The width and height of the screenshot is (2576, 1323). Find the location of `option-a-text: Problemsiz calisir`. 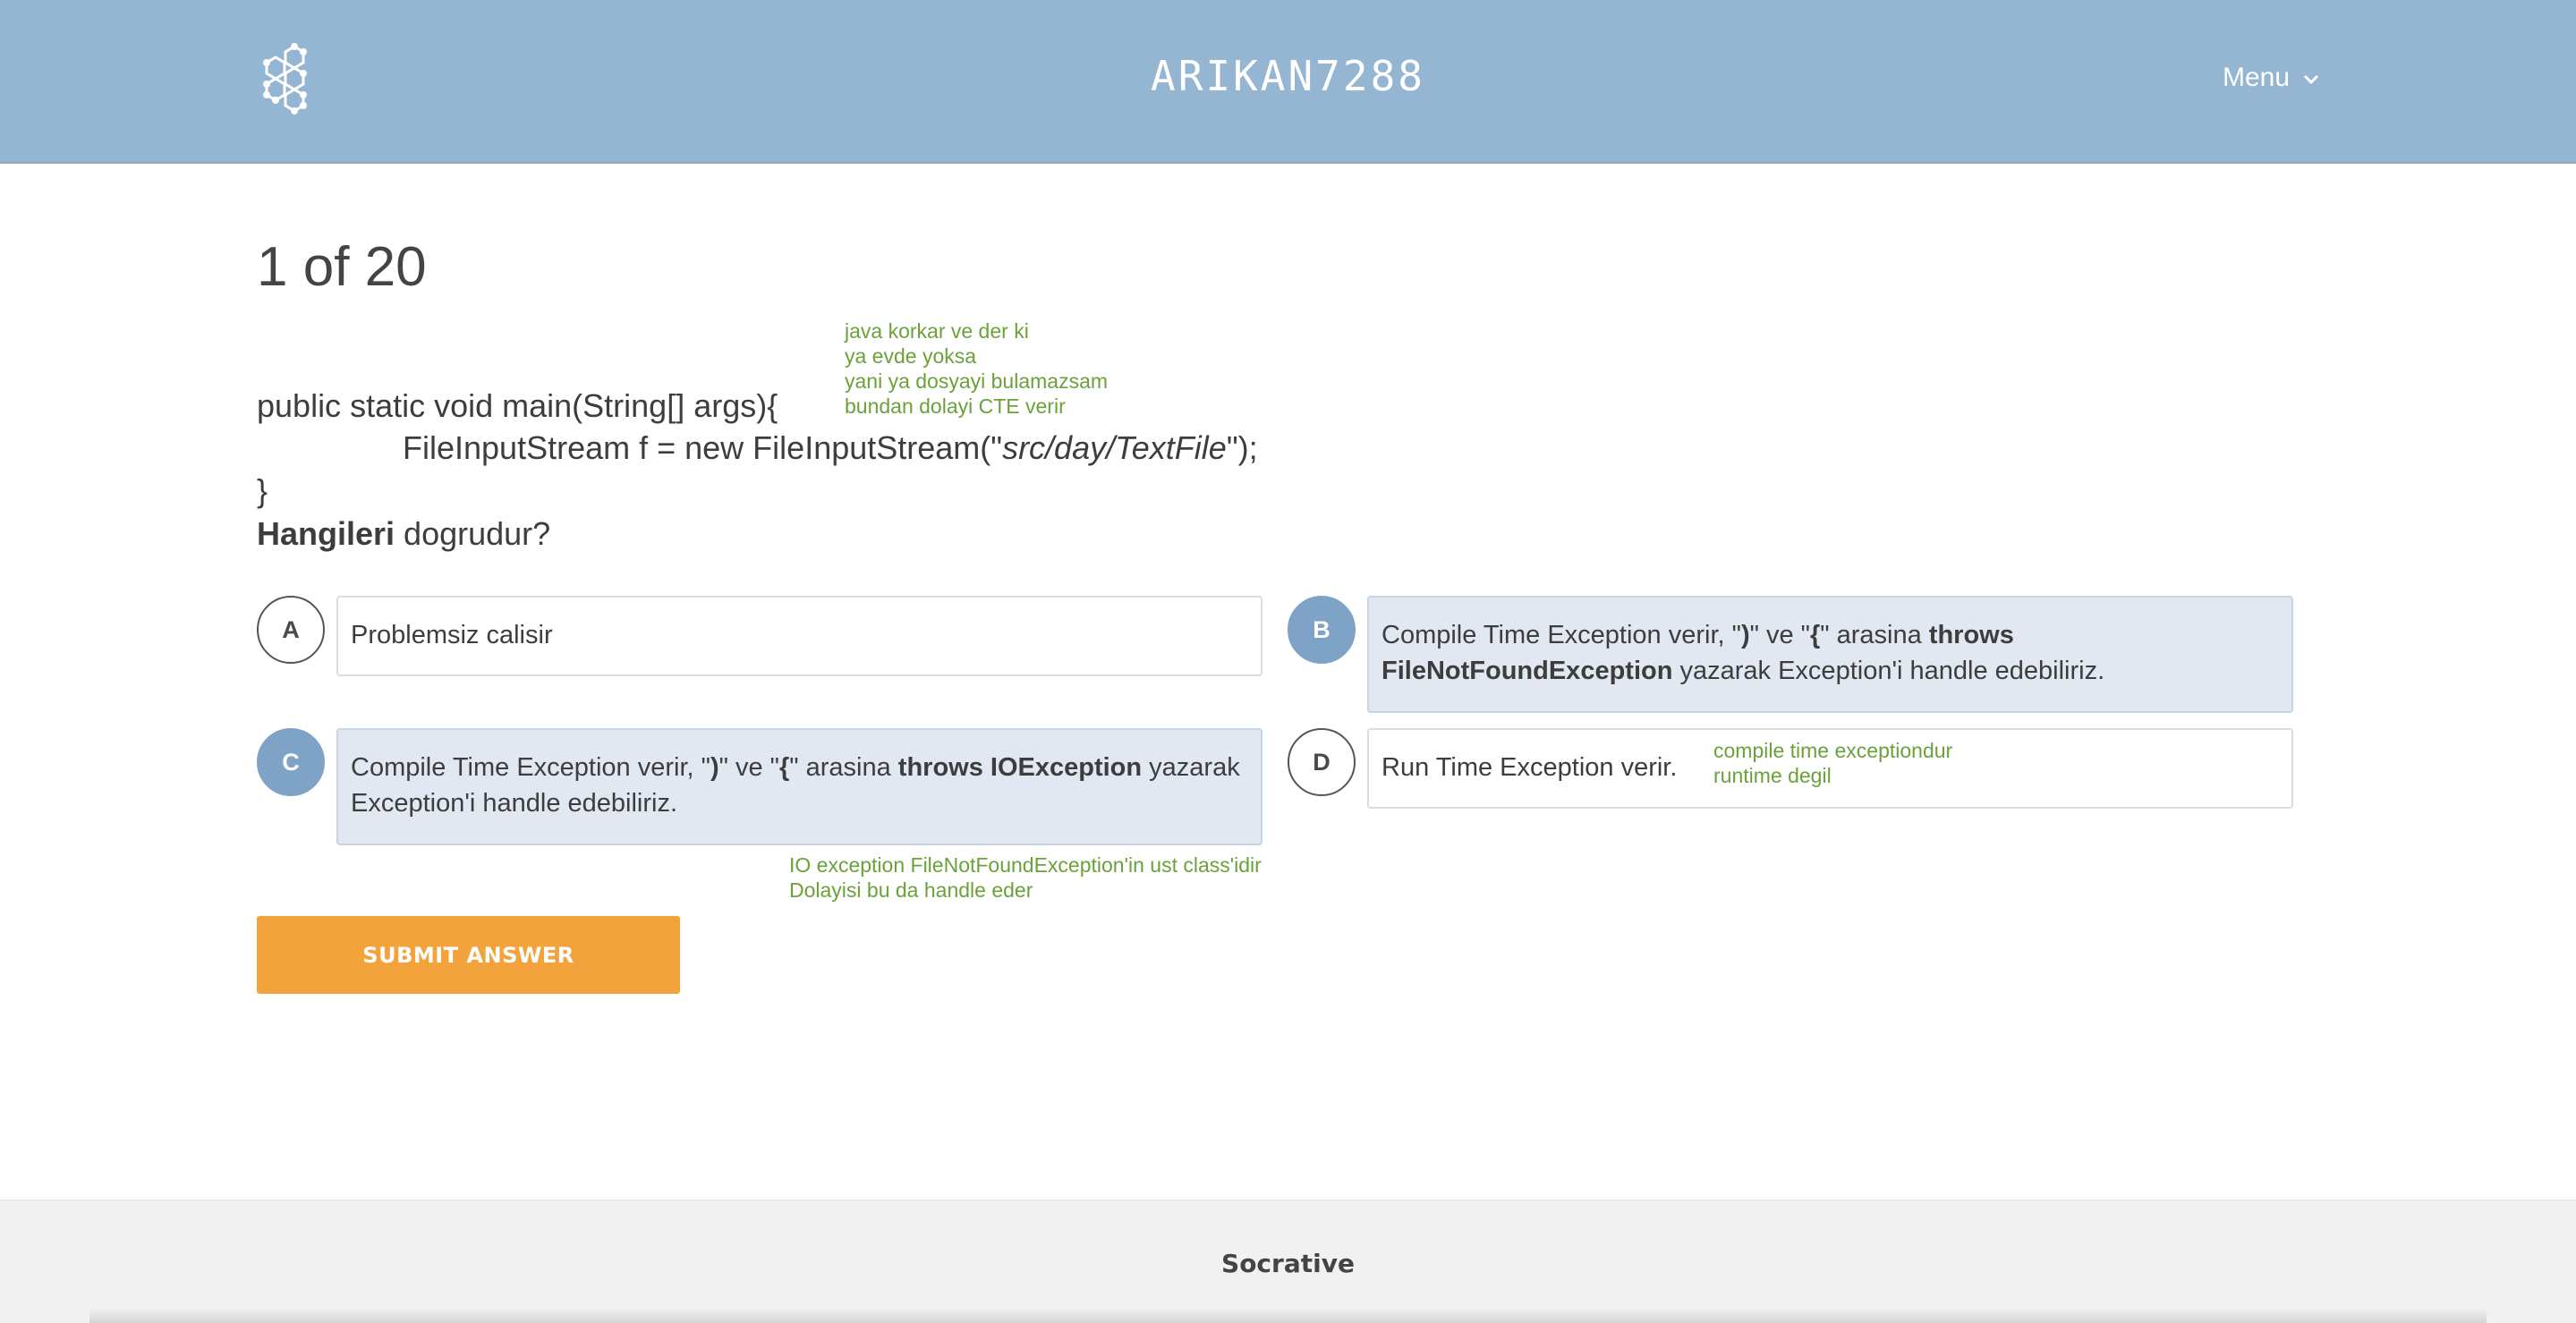

option-a-text: Problemsiz calisir is located at coordinates (452, 635).